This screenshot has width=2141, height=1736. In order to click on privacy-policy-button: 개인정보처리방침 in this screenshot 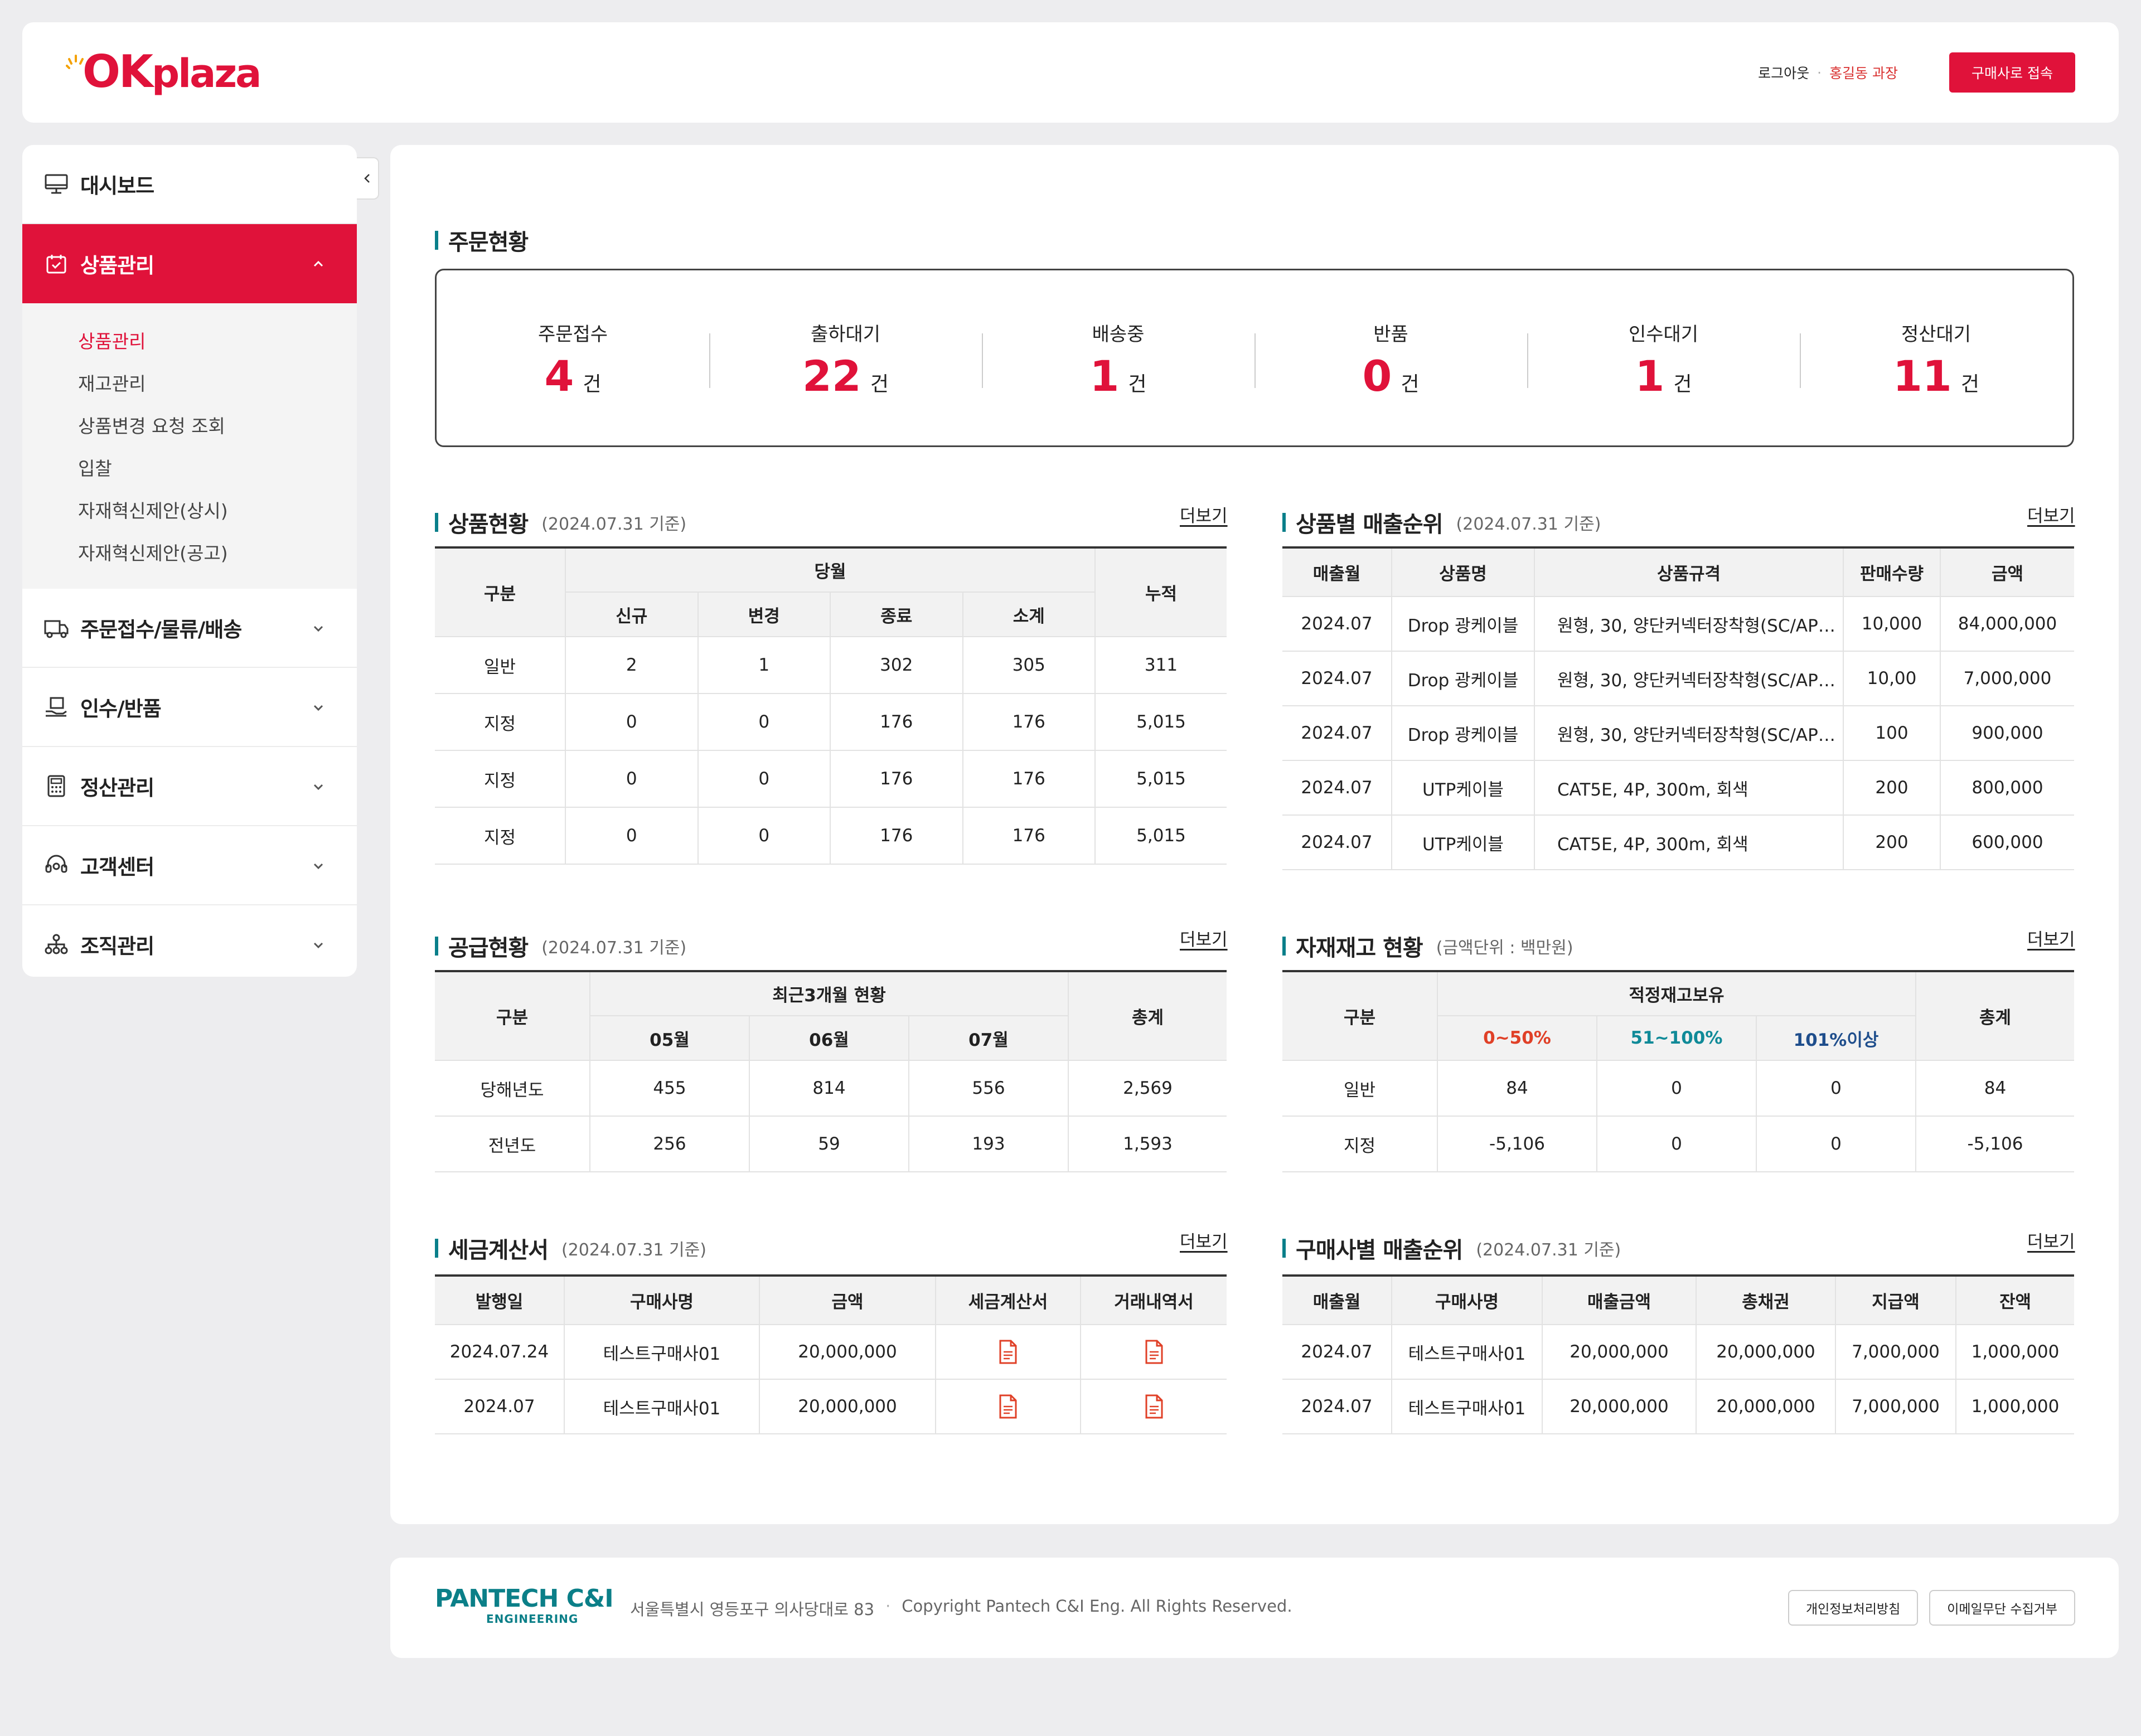, I will do `click(1853, 1608)`.